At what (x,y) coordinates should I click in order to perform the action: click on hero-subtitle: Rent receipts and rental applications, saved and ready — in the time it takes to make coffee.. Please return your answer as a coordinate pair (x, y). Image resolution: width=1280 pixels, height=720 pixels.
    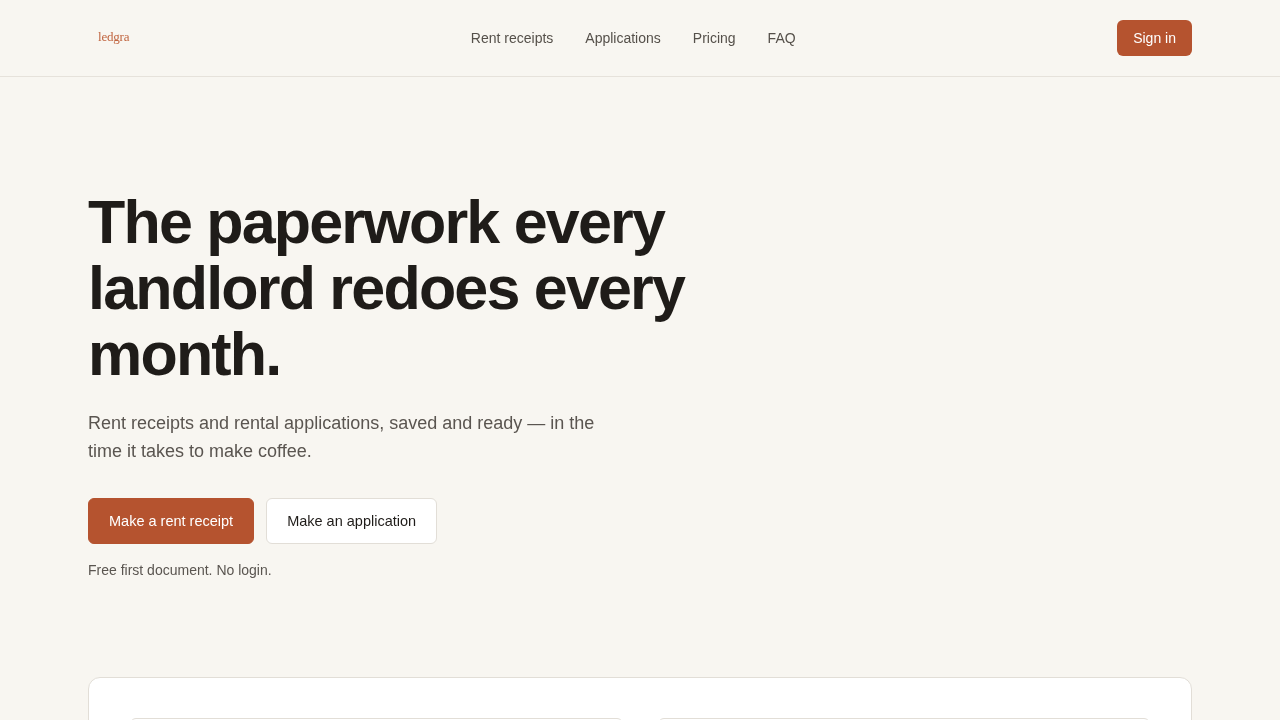
    Looking at the image, I should click on (342, 437).